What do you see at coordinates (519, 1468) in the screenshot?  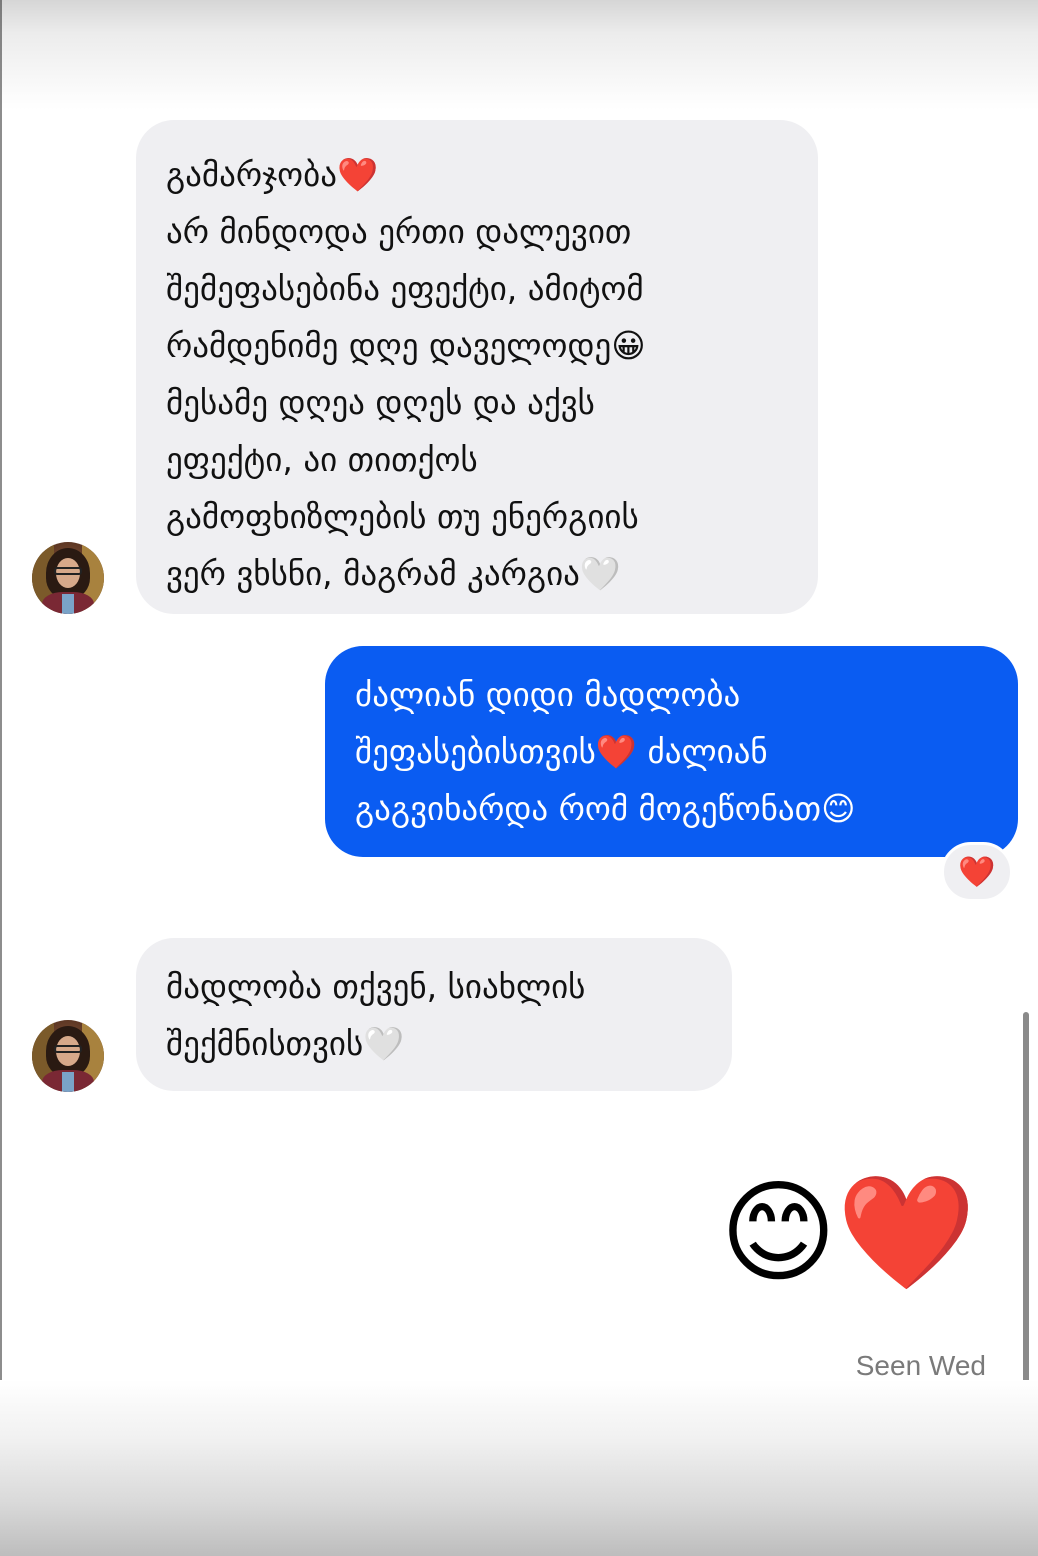 I see `bottom-fade` at bounding box center [519, 1468].